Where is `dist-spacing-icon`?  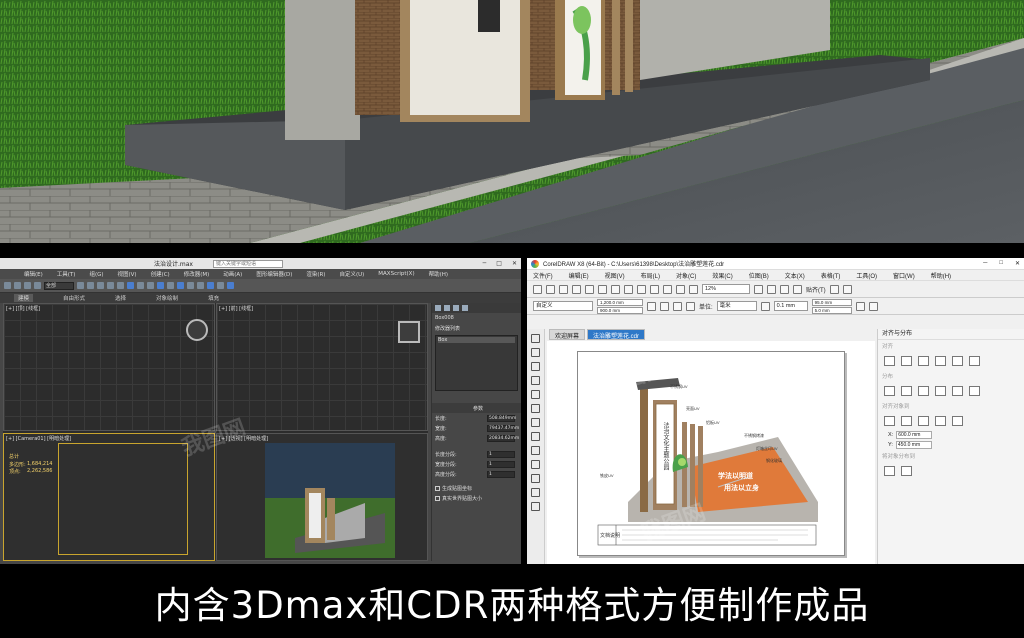
dist-spacing-icon is located at coordinates (923, 391).